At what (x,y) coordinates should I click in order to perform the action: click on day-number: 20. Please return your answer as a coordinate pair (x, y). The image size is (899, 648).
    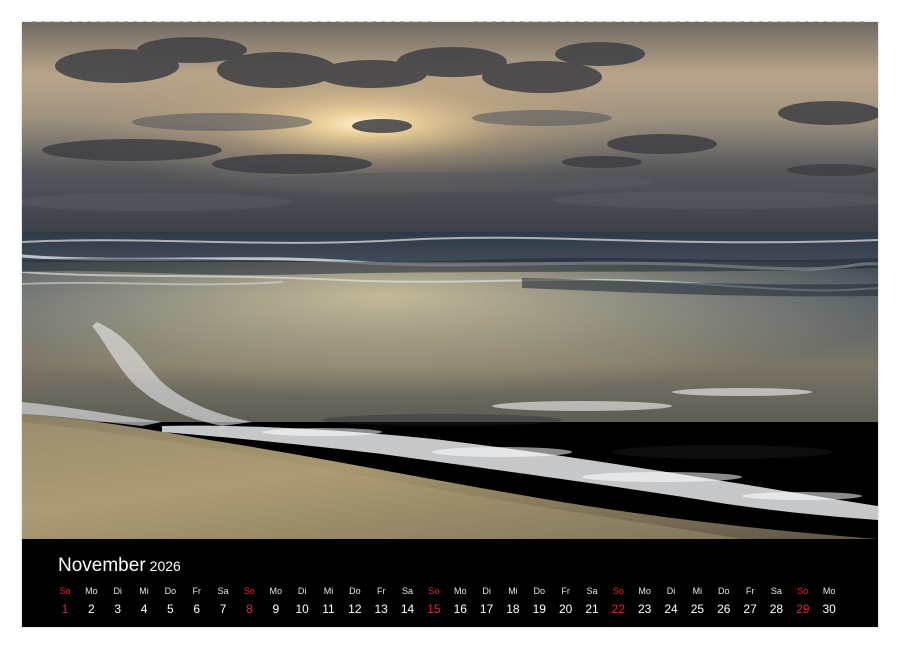
    Looking at the image, I should click on (565, 609).